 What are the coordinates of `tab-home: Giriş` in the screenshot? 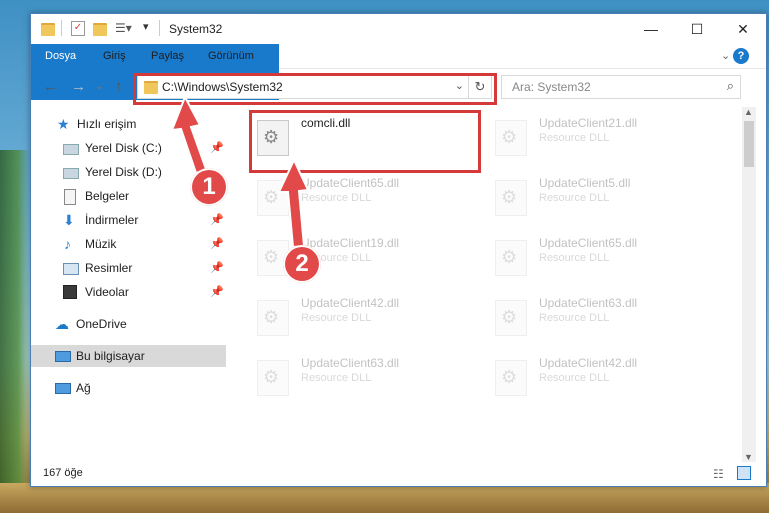 It's located at (114, 56).